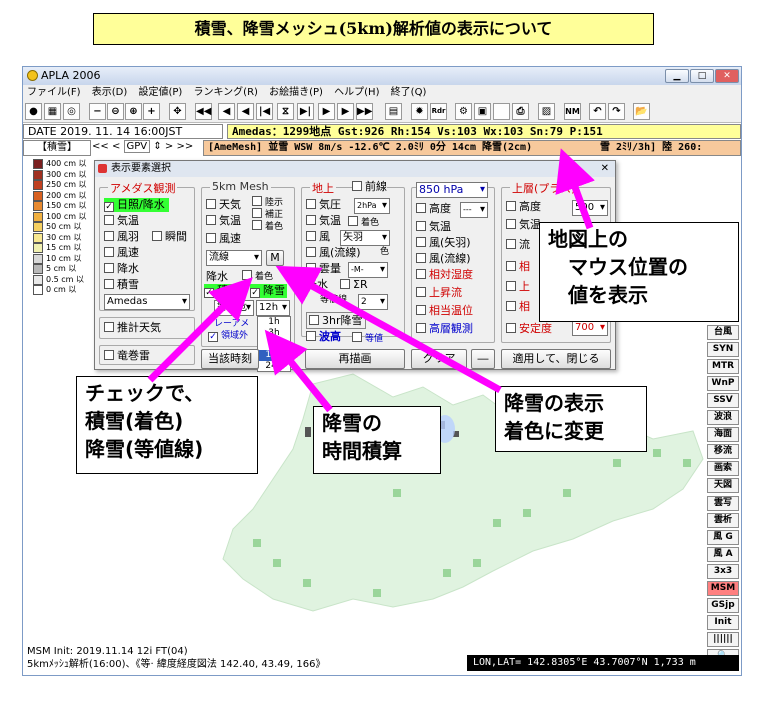 This screenshot has width=770, height=701. I want to click on pressure-interval-select: 2hPa, so click(372, 206).